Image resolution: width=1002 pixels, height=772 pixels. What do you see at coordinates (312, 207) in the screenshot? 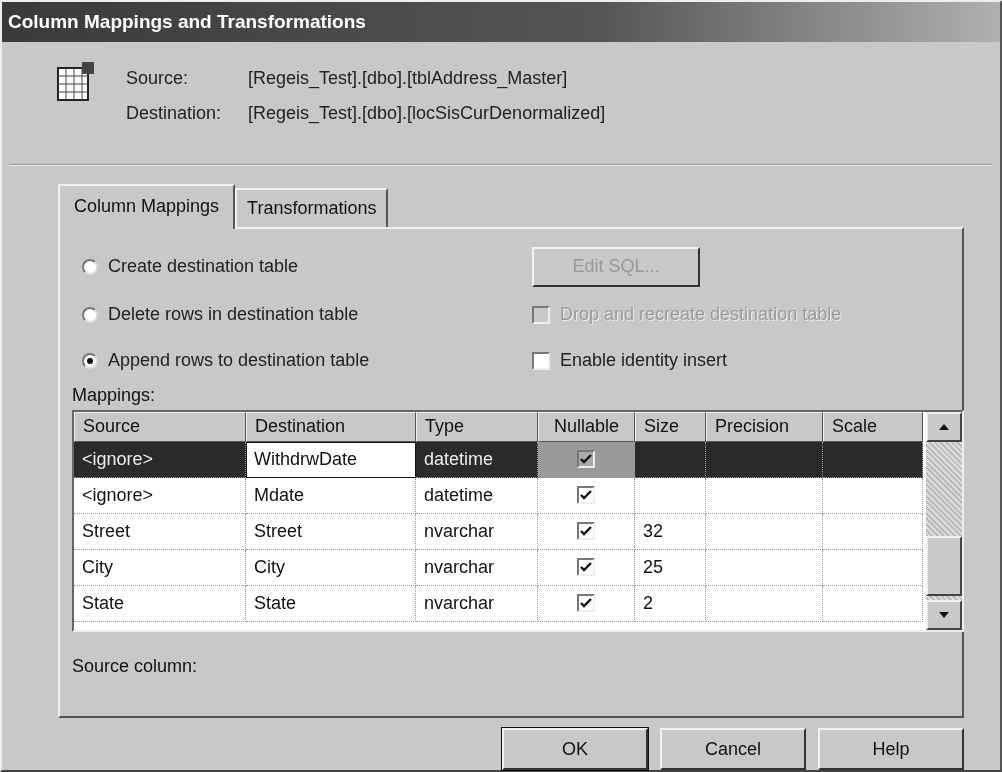
I see `tab: Transformations` at bounding box center [312, 207].